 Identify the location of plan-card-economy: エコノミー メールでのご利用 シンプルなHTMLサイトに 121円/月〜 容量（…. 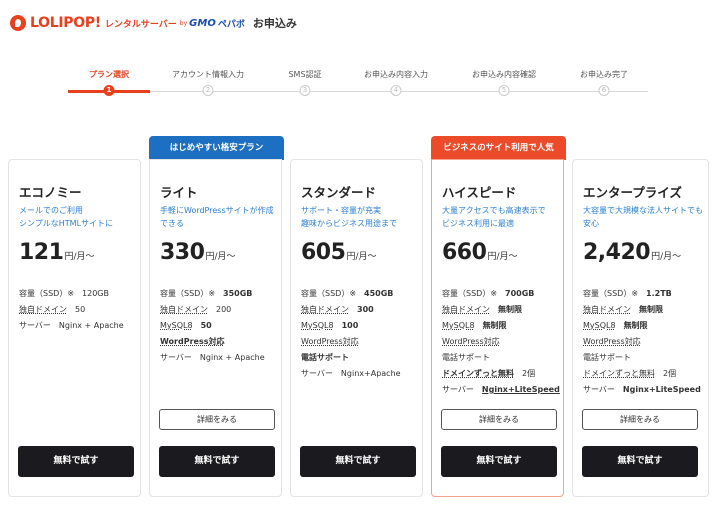
(74, 328).